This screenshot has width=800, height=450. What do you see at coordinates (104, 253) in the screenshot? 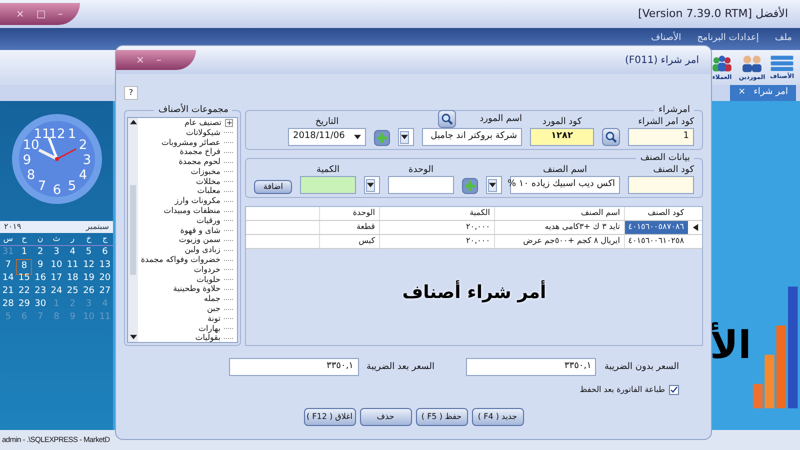
I see `calendar-day: 6` at bounding box center [104, 253].